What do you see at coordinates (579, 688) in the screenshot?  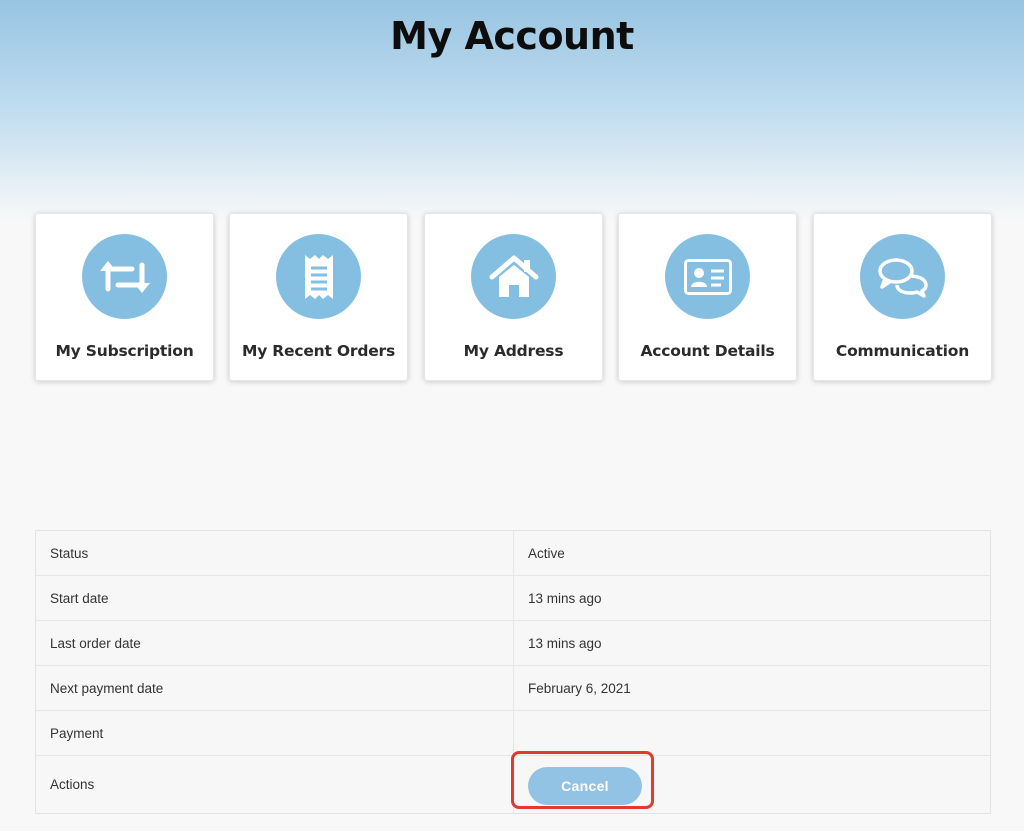 I see `row-value: February 6, 2021` at bounding box center [579, 688].